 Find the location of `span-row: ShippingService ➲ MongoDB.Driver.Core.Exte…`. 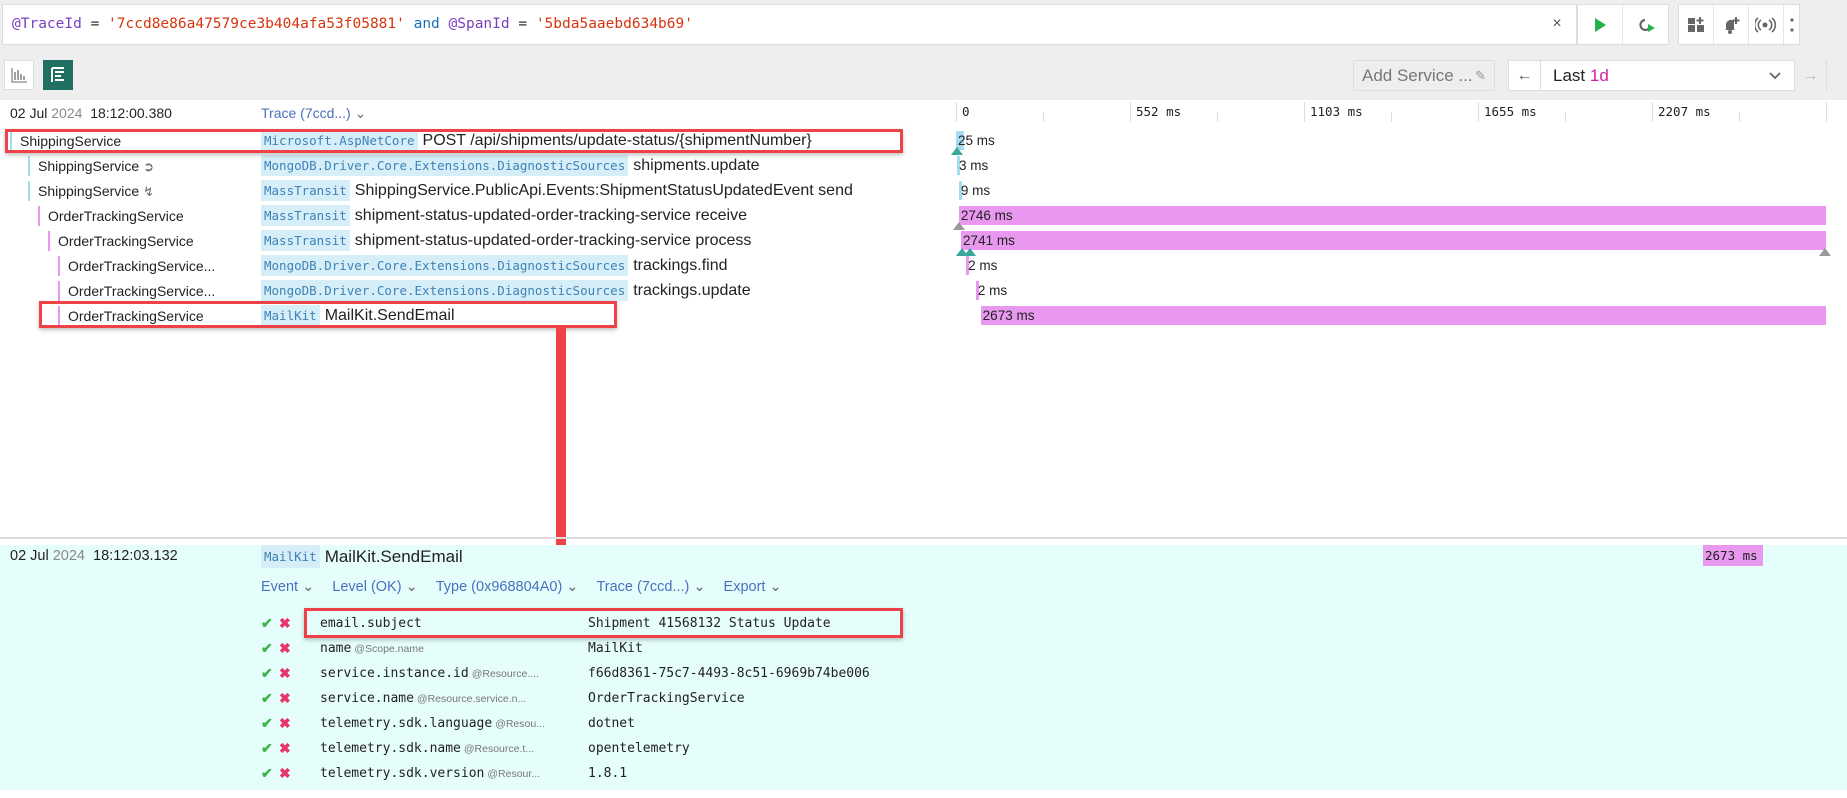

span-row: ShippingService ➲ MongoDB.Driver.Core.Exte… is located at coordinates (923, 165).